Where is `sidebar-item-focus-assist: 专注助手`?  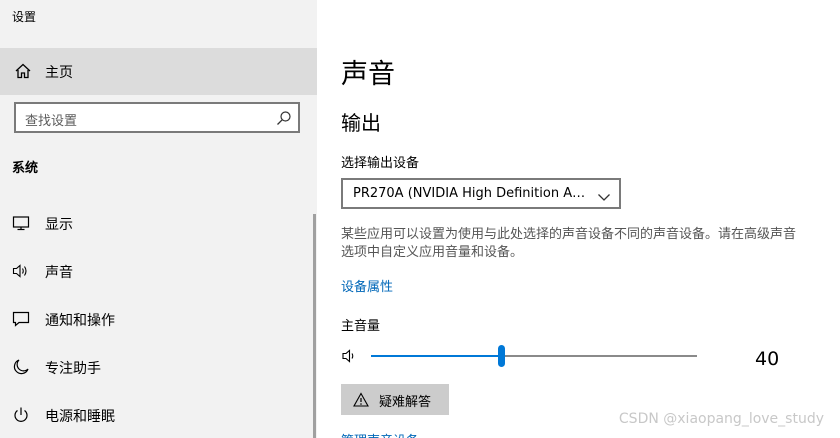
sidebar-item-focus-assist: 专注助手 is located at coordinates (156, 367).